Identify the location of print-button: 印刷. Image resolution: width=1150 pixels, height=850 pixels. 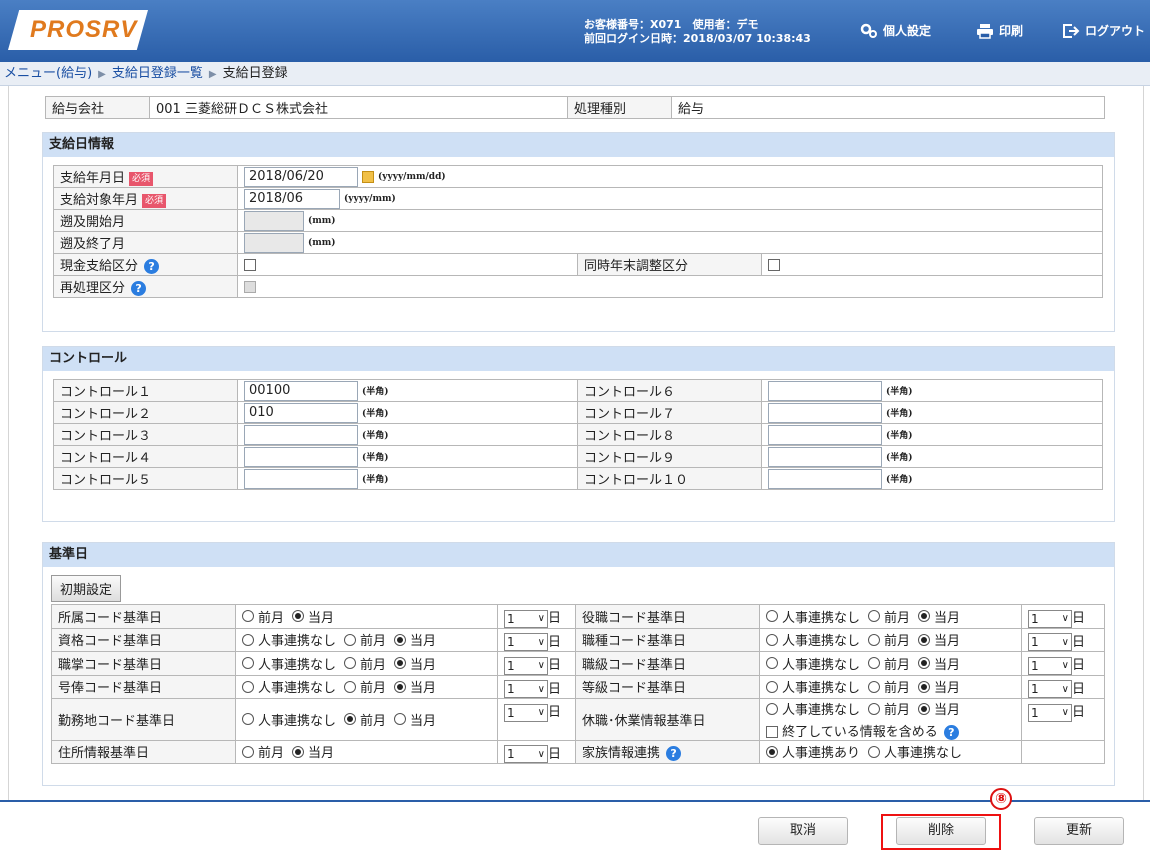
(999, 30).